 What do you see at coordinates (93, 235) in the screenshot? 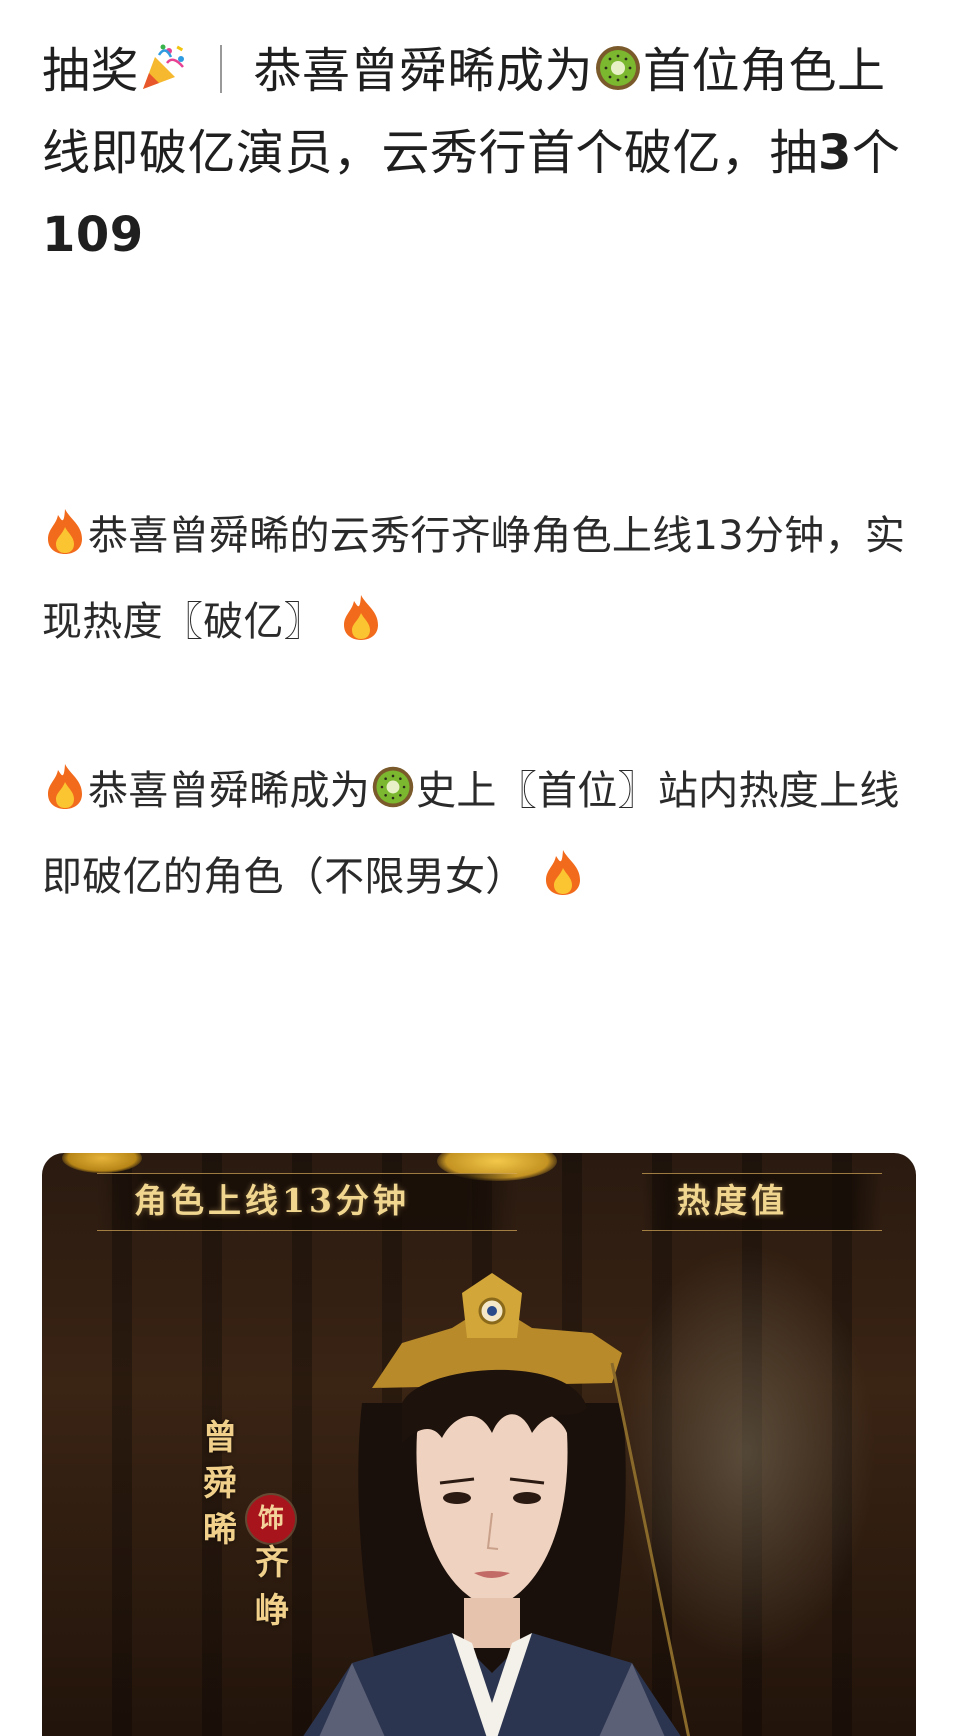
I see `title-number-109: 109` at bounding box center [93, 235].